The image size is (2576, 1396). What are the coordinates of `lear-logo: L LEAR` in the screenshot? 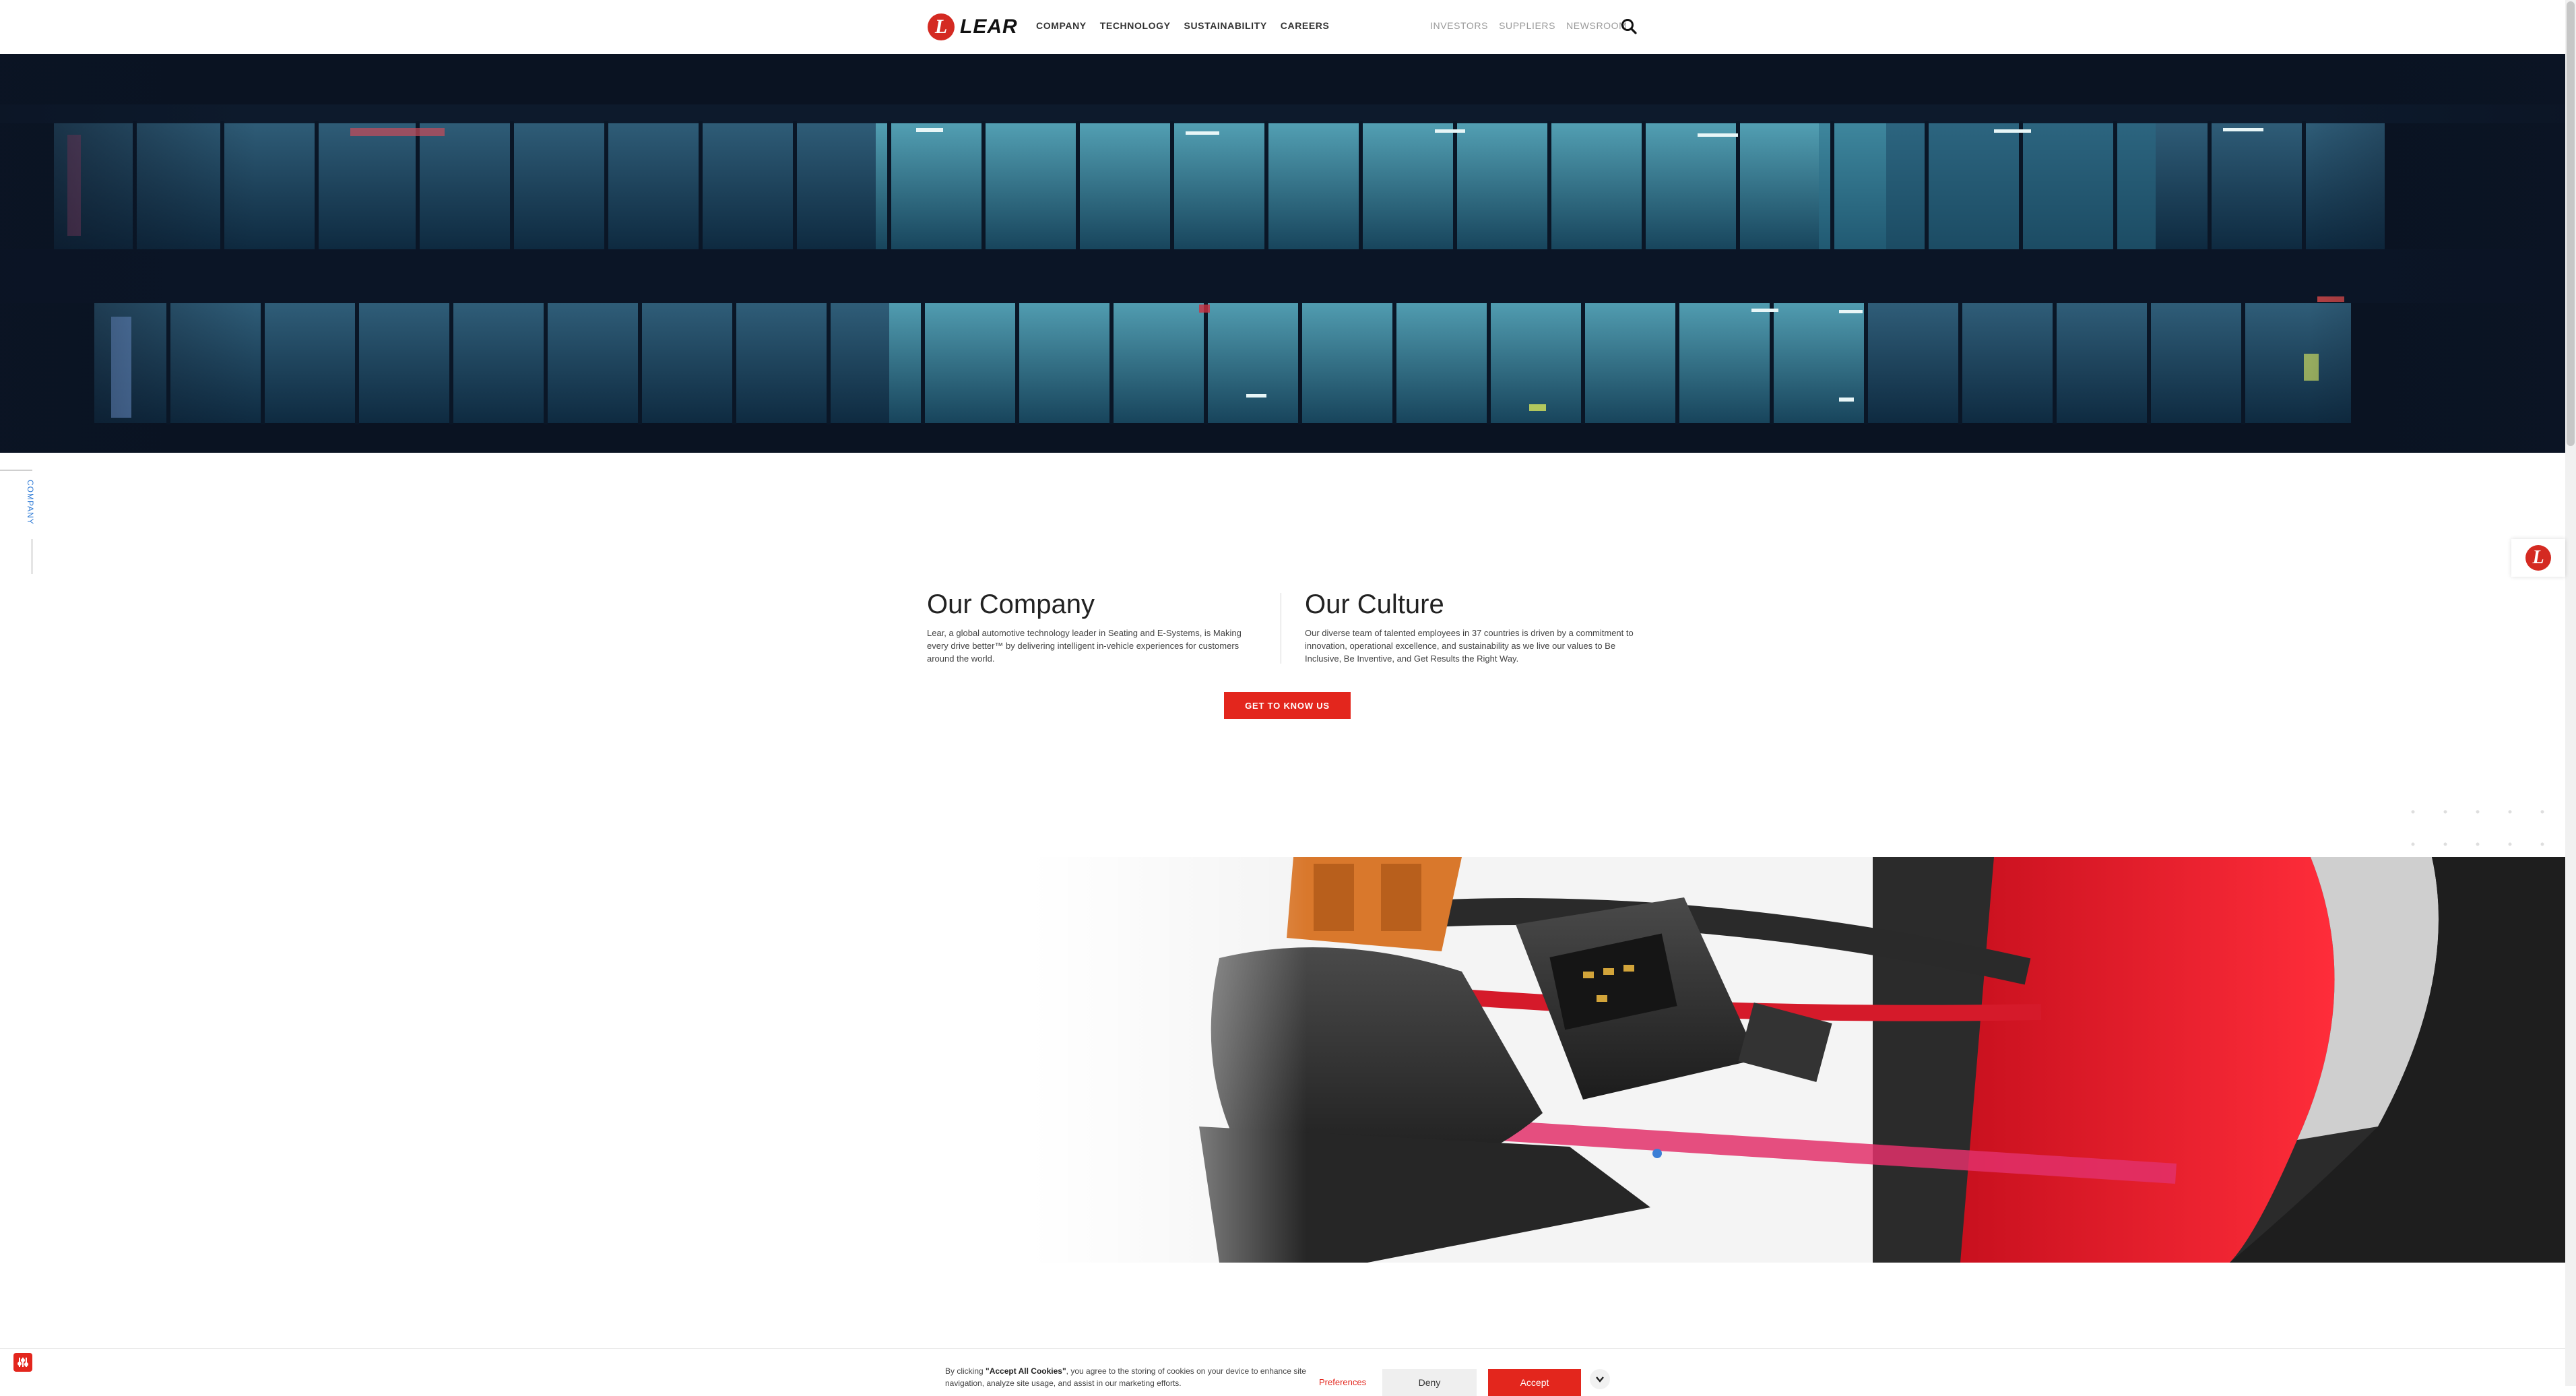 It's located at (973, 27).